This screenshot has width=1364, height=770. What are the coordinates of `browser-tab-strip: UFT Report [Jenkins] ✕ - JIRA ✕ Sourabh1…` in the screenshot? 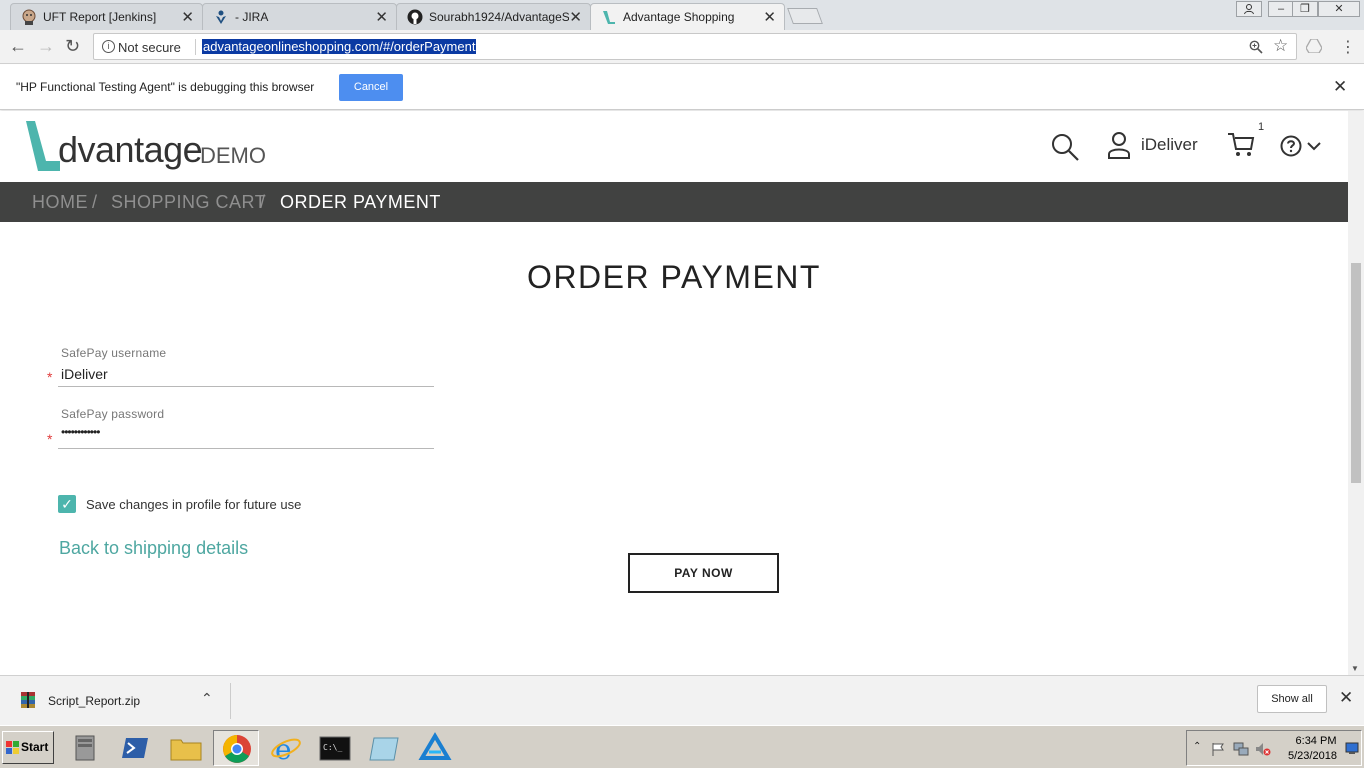 It's located at (682, 15).